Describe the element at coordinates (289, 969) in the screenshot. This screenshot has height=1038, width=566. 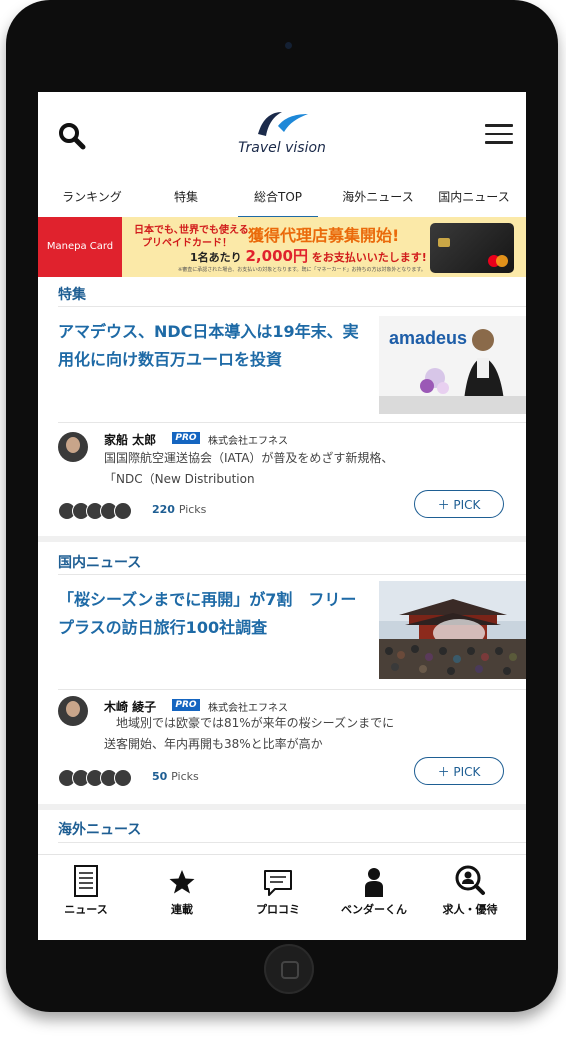
I see `home-button` at that location.